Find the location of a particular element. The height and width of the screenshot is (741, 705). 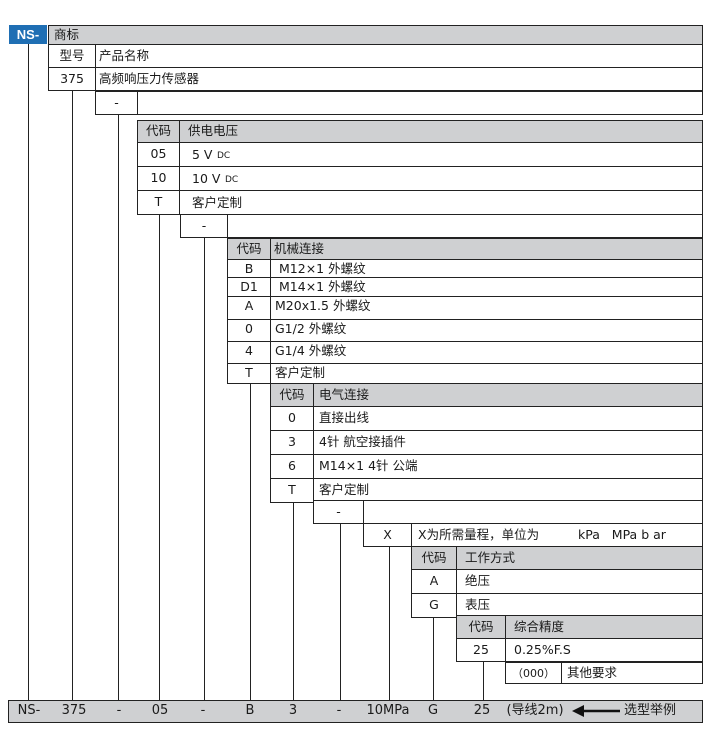

elec-code-cell: 0 is located at coordinates (292, 418).